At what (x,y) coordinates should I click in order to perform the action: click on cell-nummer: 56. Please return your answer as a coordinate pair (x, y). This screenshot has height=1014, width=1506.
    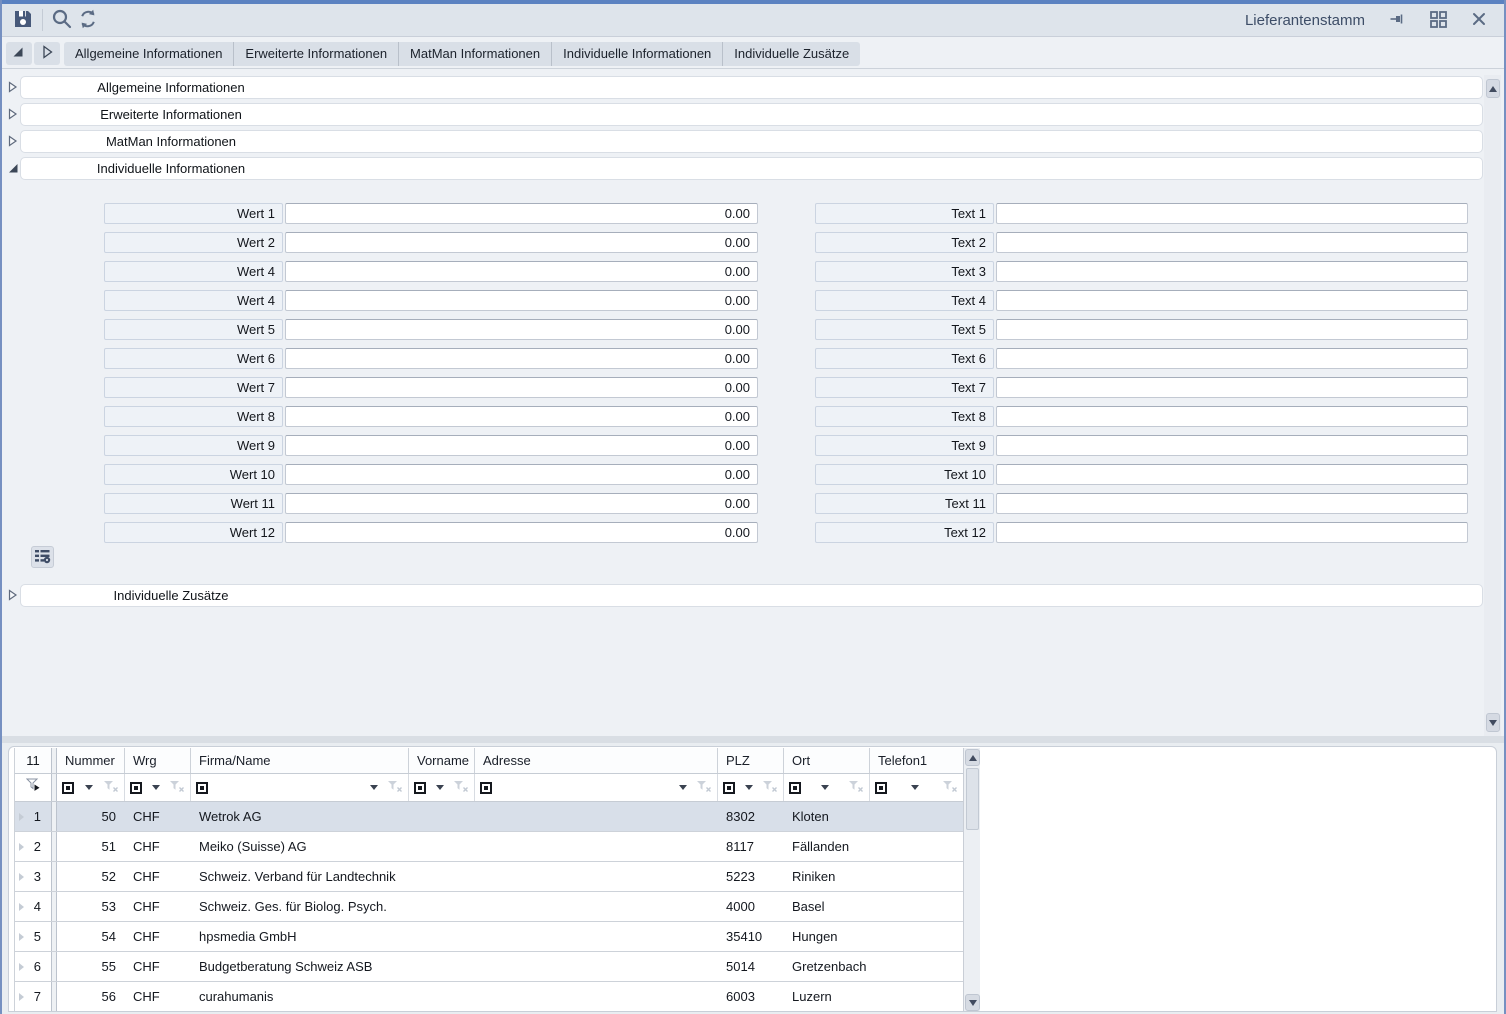
    Looking at the image, I should click on (91, 996).